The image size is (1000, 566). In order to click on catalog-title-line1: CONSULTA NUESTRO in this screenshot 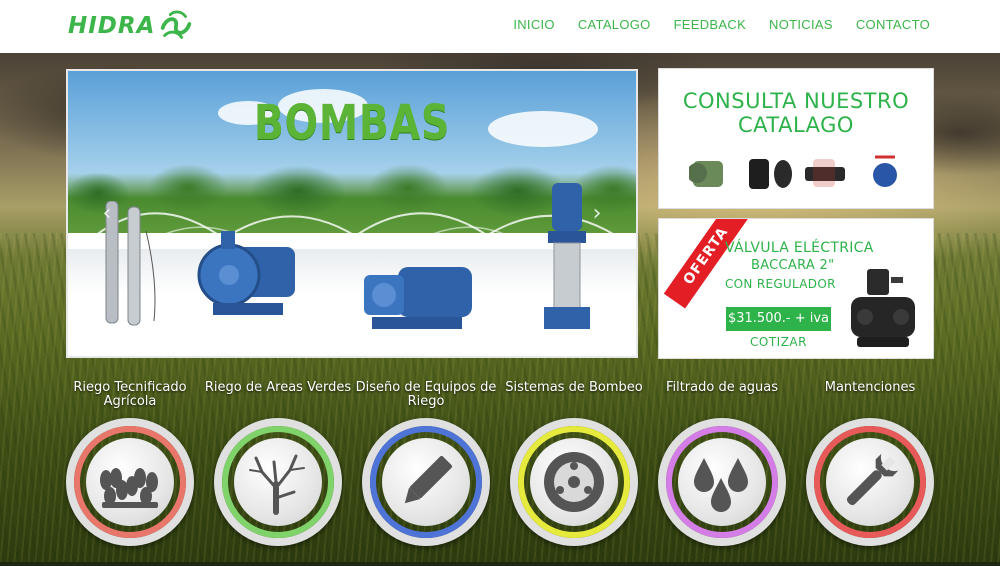, I will do `click(796, 101)`.